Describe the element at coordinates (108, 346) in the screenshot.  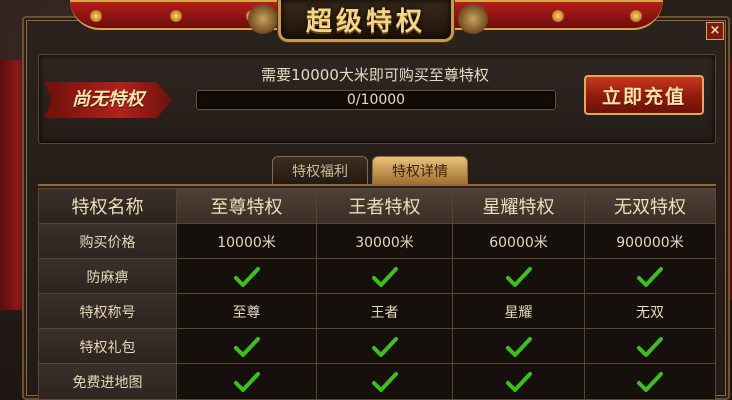
I see `row-label: 特权礼包` at that location.